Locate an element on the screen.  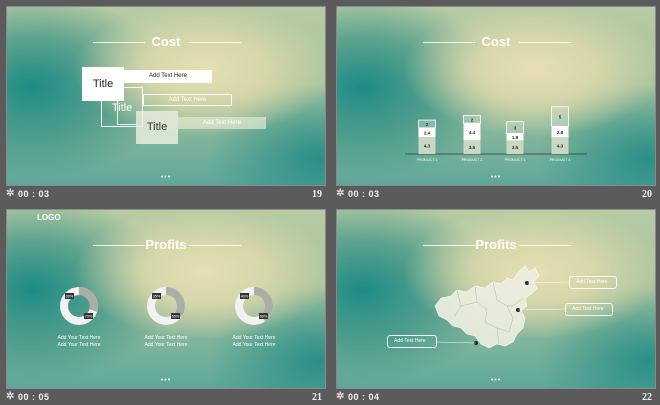
percent-label: 65% is located at coordinates (176, 317).